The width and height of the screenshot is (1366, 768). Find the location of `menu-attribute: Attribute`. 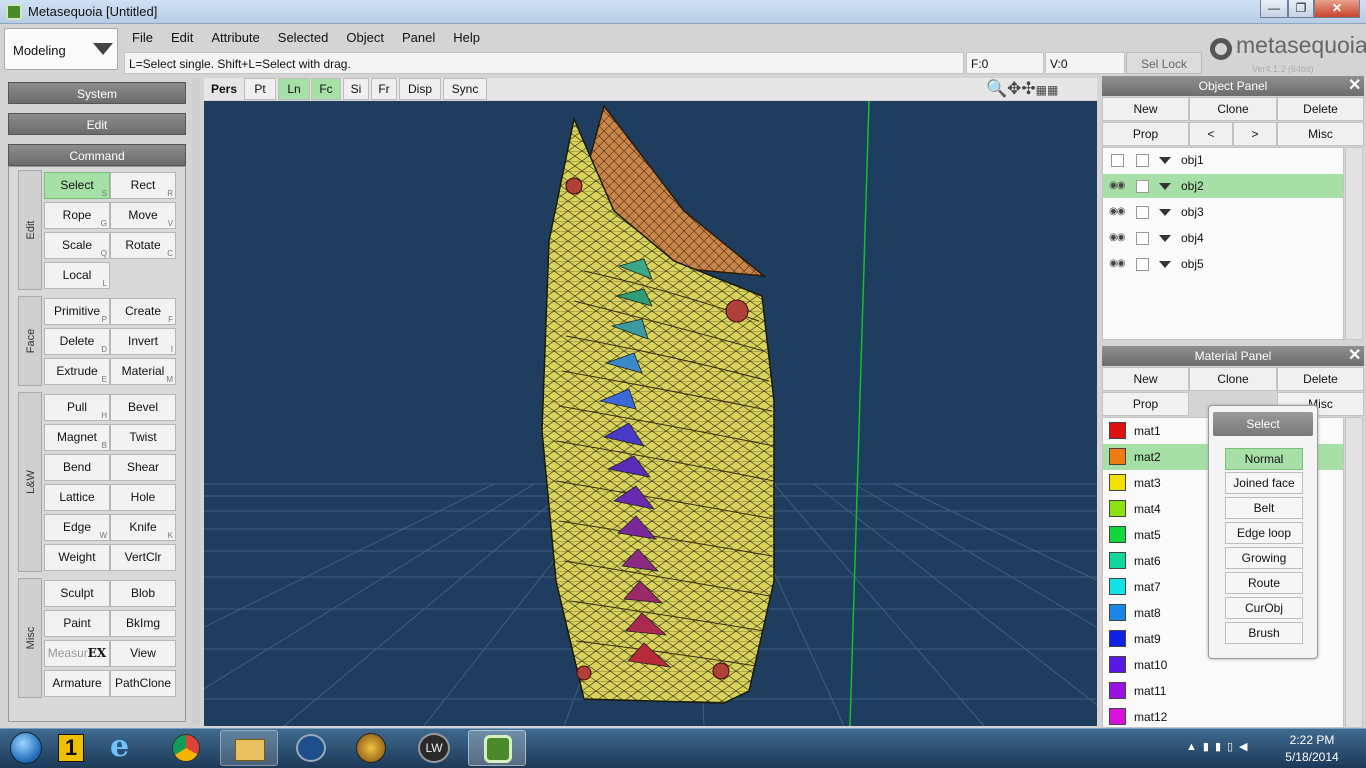

menu-attribute: Attribute is located at coordinates (234, 35).